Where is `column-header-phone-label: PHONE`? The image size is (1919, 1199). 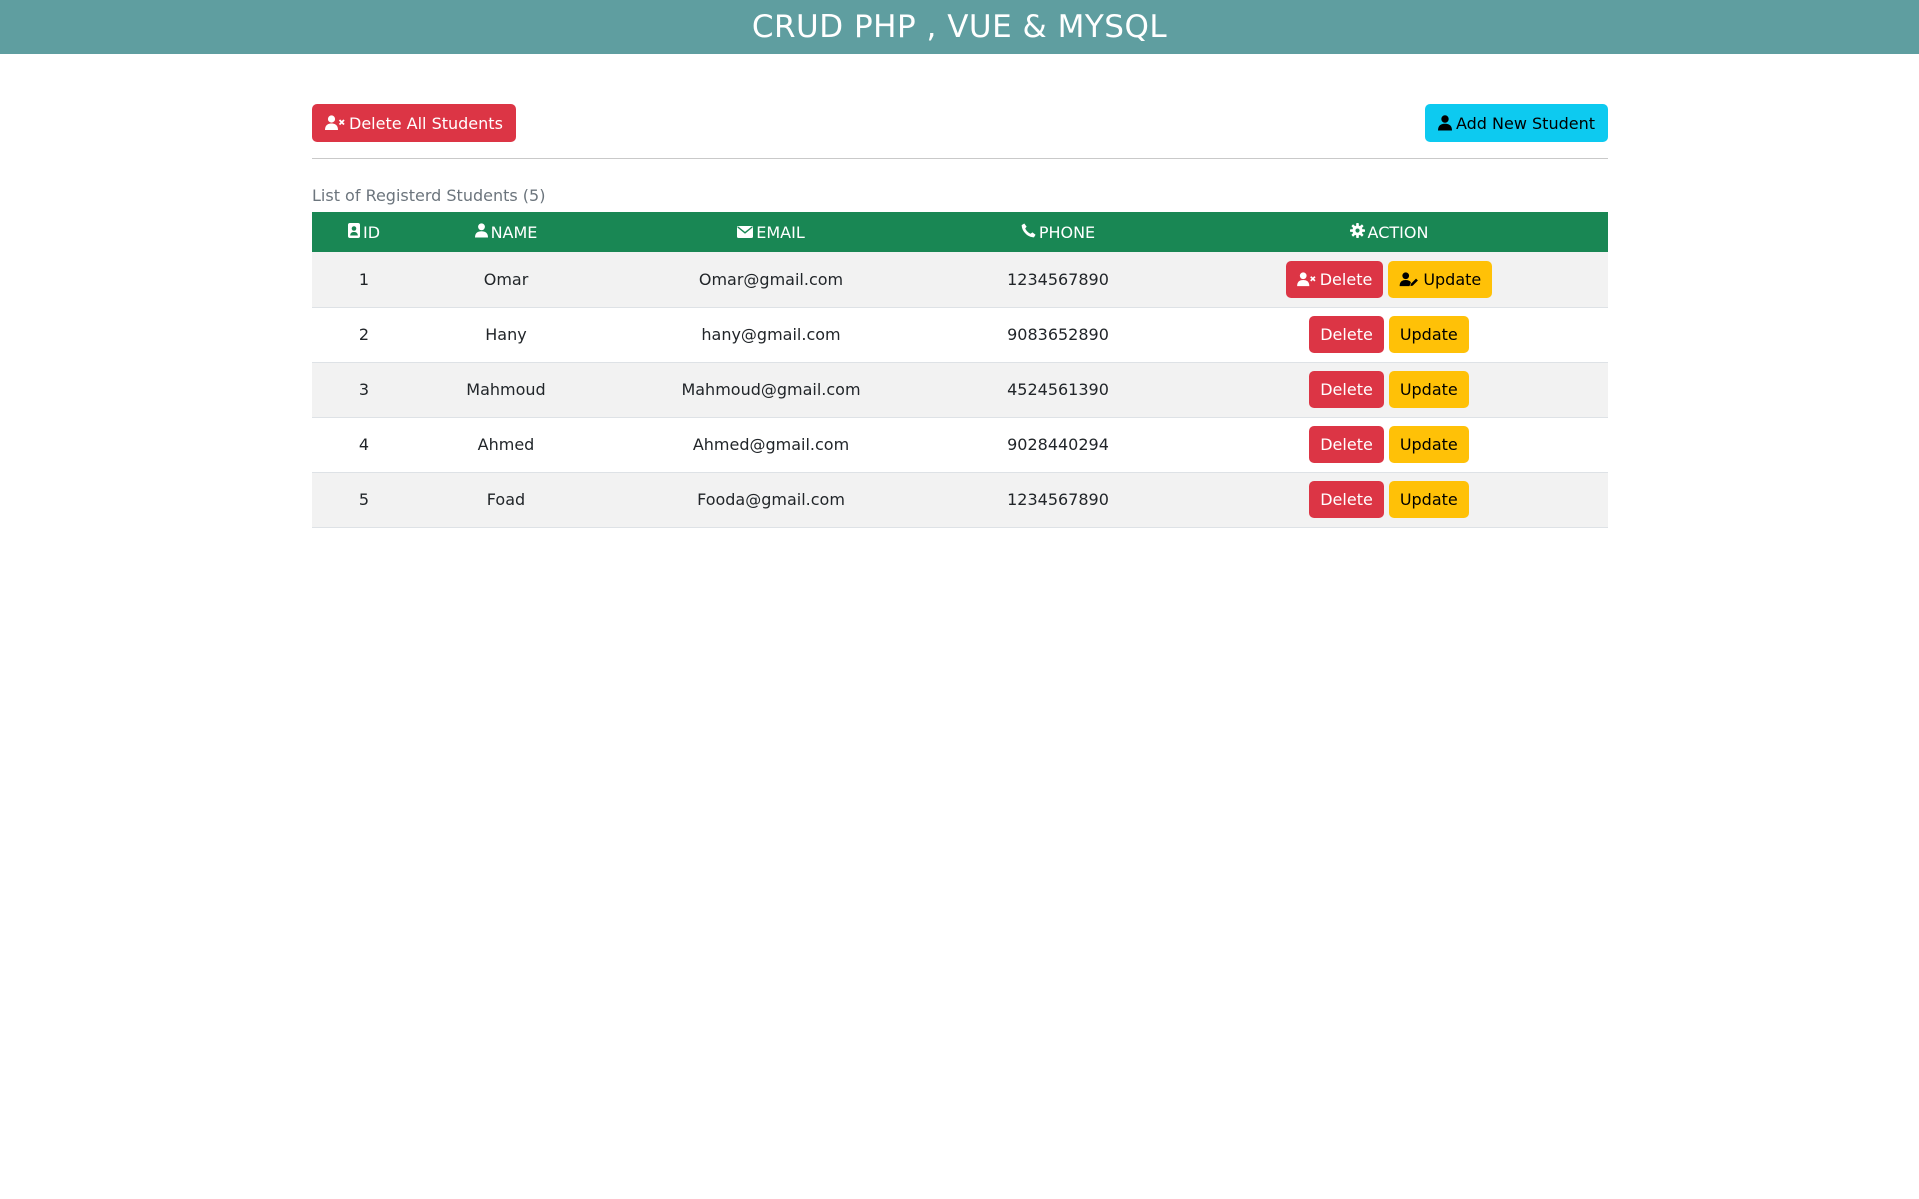
column-header-phone-label: PHONE is located at coordinates (1067, 232).